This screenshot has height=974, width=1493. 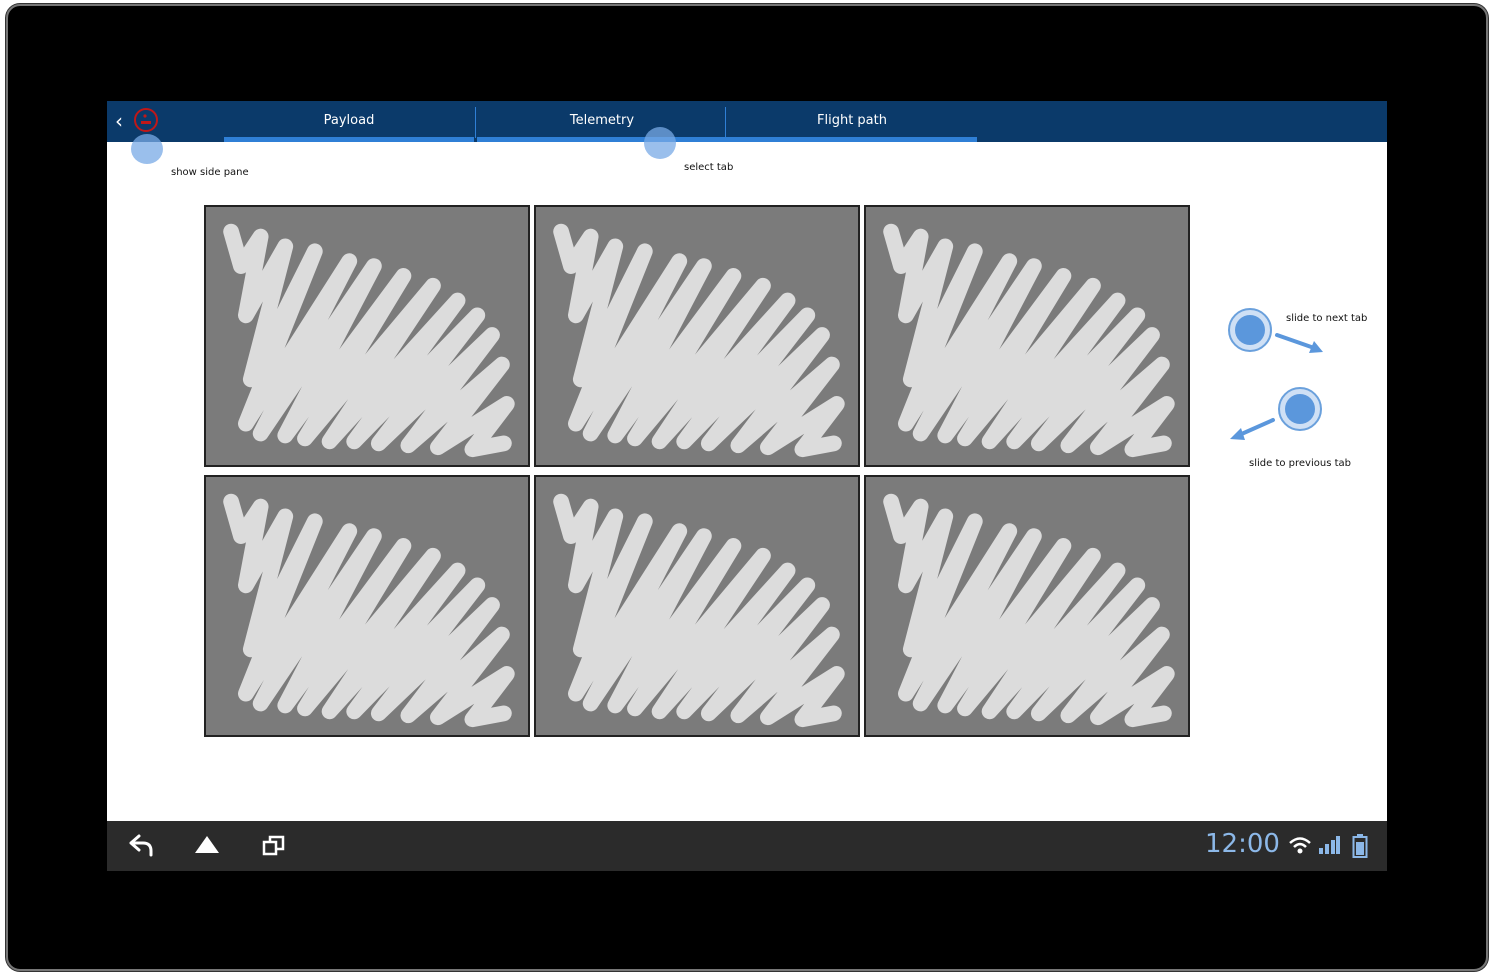 I want to click on tab-flight-path-label: Flight path, so click(x=852, y=120).